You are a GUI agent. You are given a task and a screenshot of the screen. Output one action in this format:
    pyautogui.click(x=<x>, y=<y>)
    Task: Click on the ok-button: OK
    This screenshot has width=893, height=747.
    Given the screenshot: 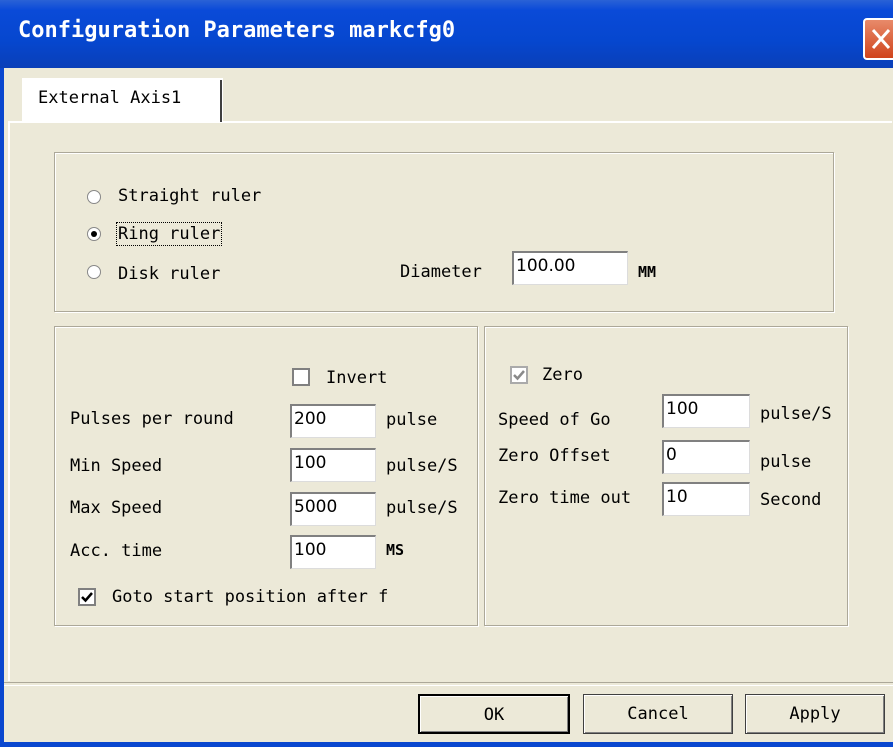 What is the action you would take?
    pyautogui.click(x=494, y=714)
    